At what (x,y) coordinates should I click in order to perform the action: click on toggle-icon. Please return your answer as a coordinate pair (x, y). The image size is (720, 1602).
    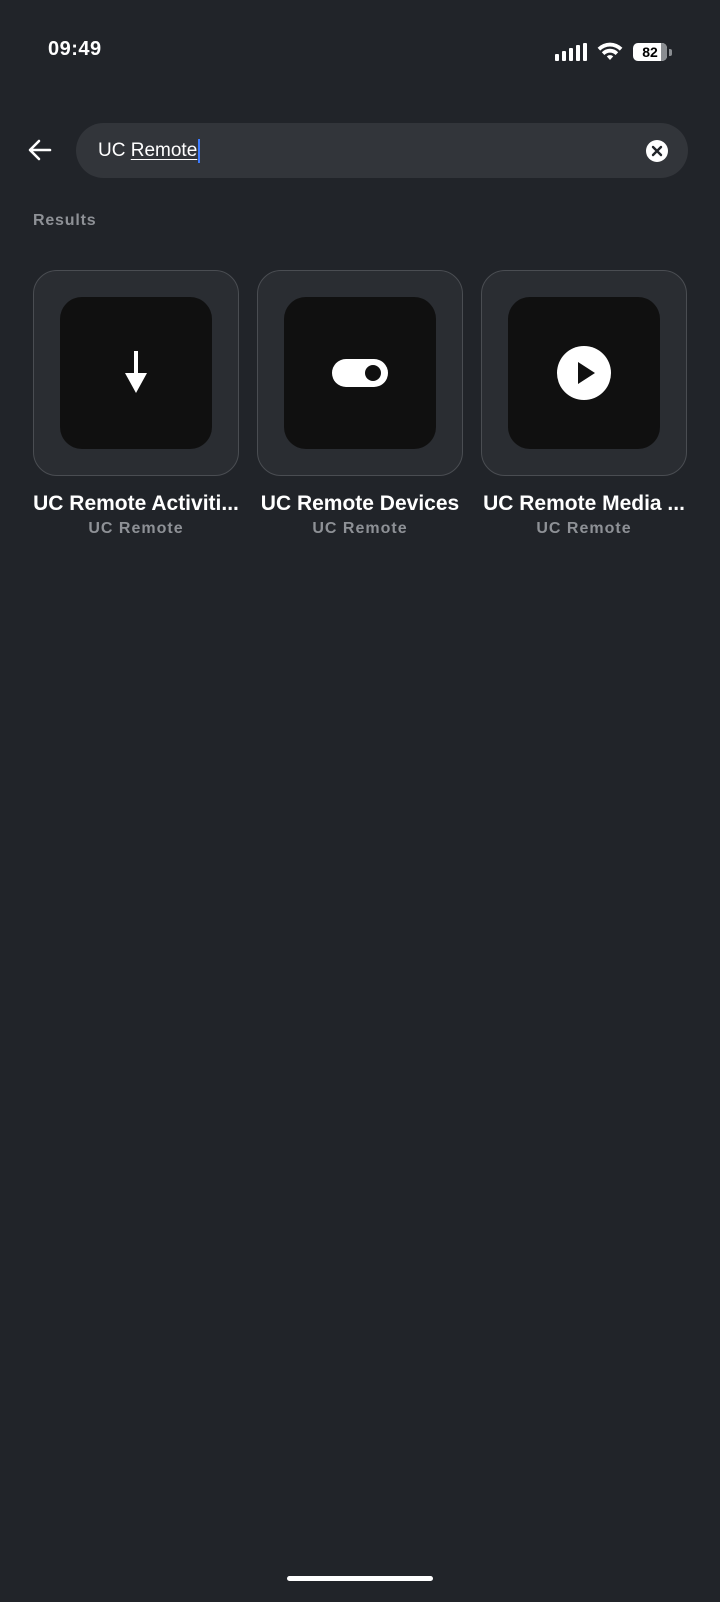
    Looking at the image, I should click on (360, 373).